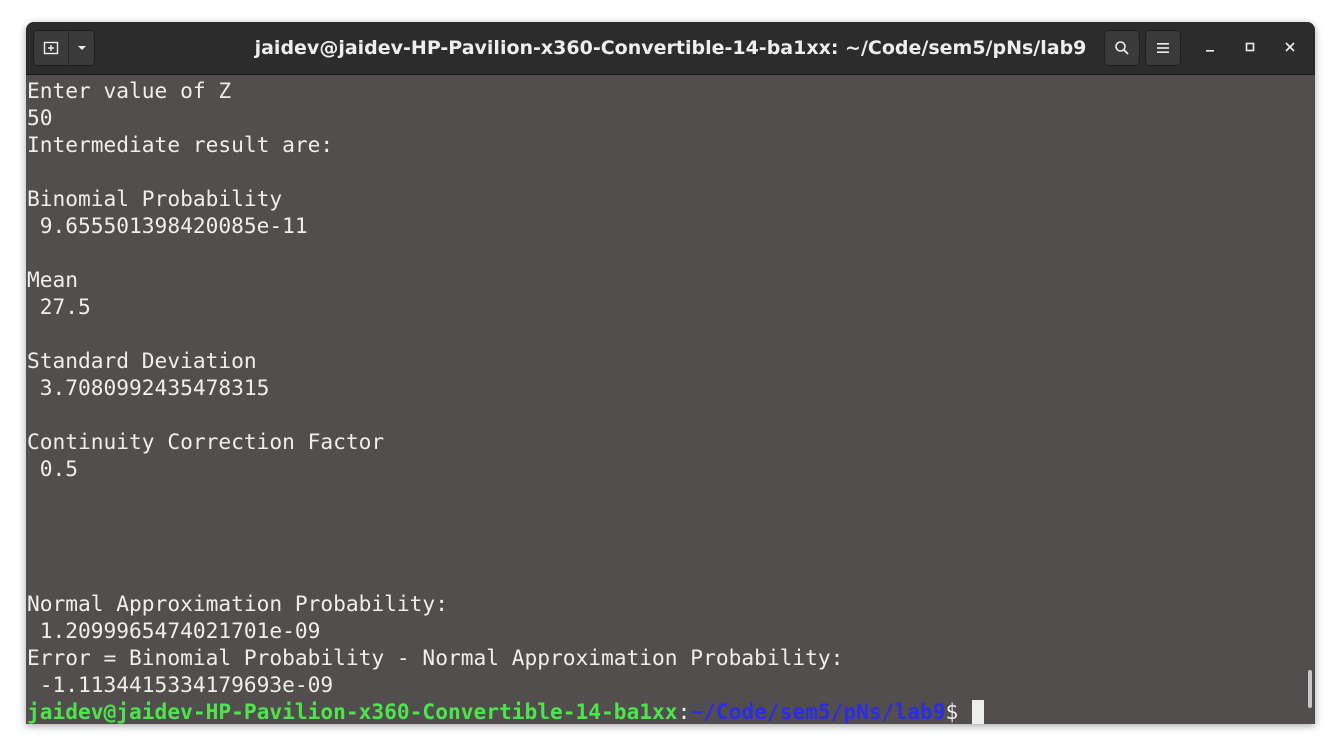 This screenshot has height=753, width=1340. Describe the element at coordinates (206, 441) in the screenshot. I see `terminal-line: Continuity Correction Factor` at that location.